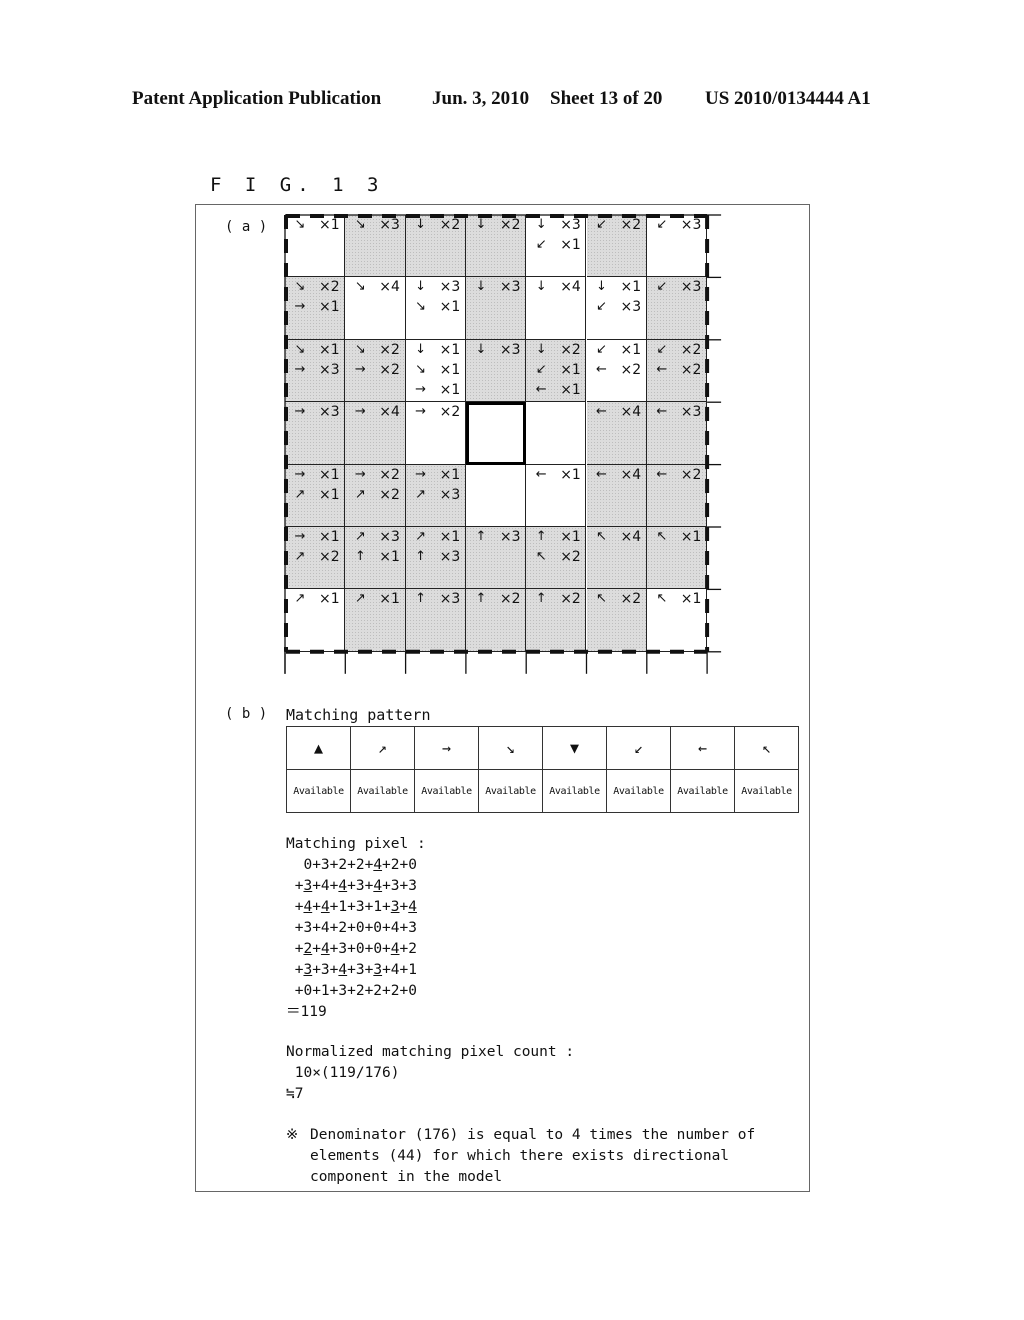 The height and width of the screenshot is (1320, 1024). Describe the element at coordinates (351, 949) in the screenshot. I see `matching-pixel-row: +2+4+3+0+0+4+2` at that location.